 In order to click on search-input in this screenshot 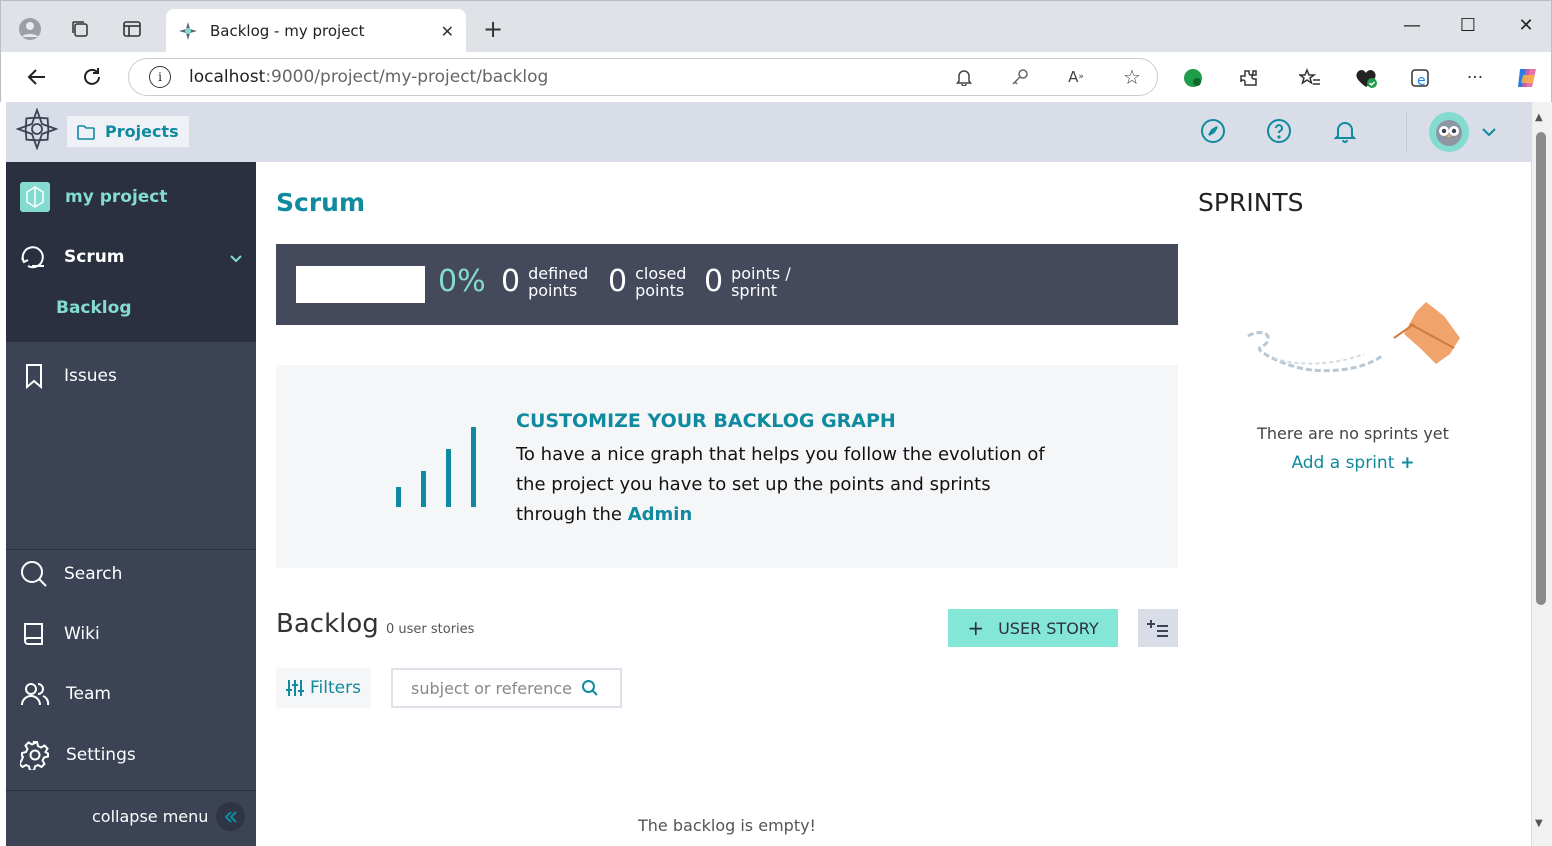, I will do `click(496, 688)`.